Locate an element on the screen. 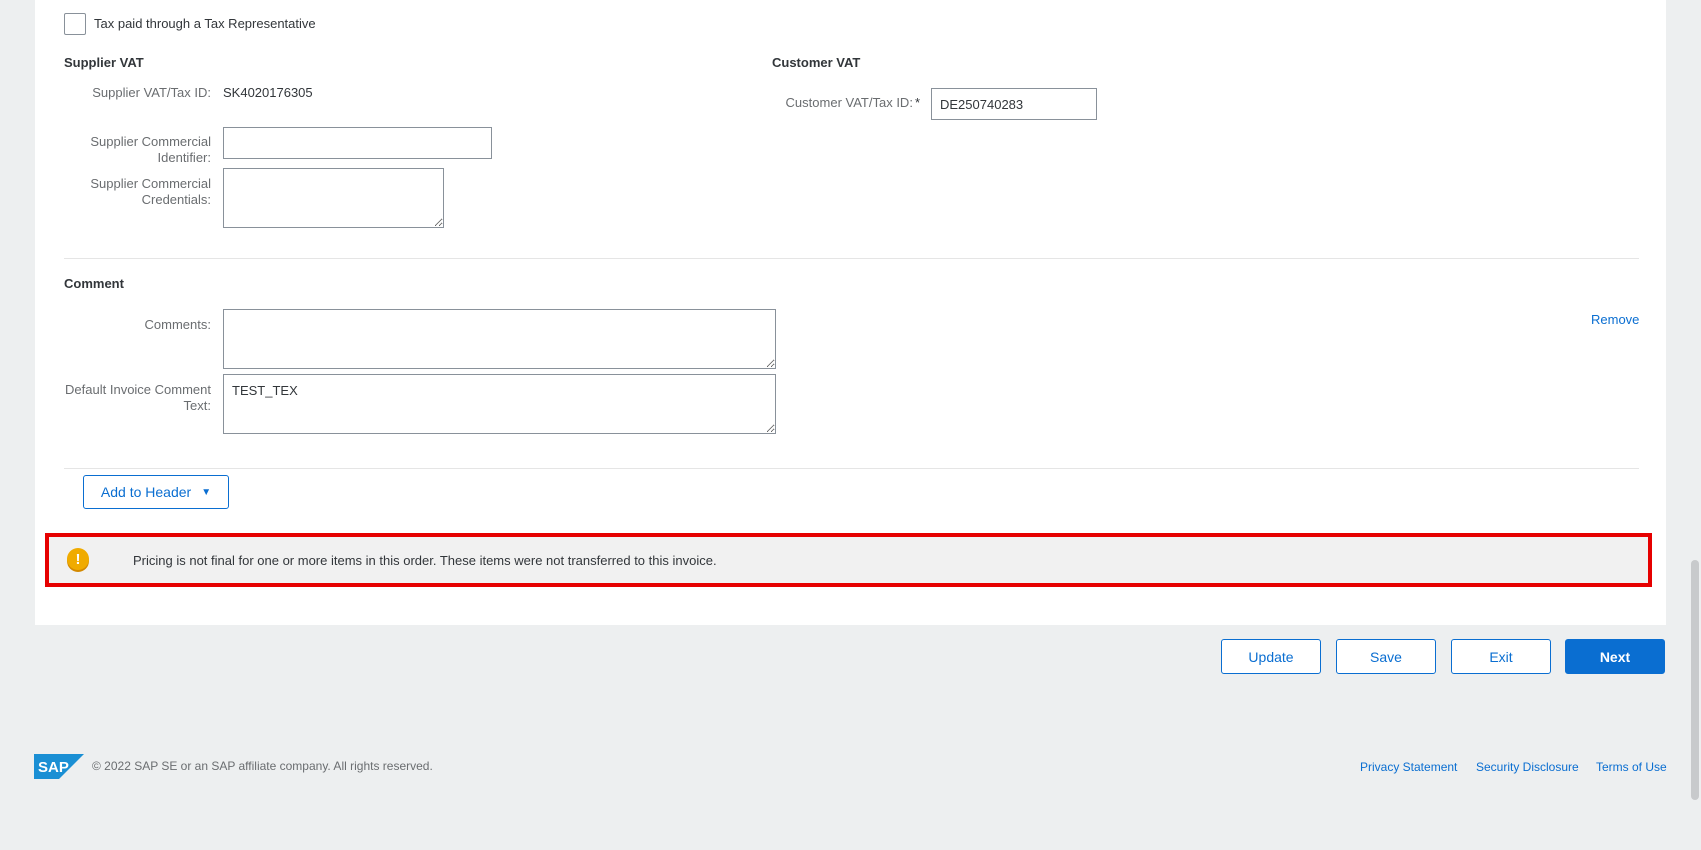  page-scrollbar is located at coordinates (1695, 425).